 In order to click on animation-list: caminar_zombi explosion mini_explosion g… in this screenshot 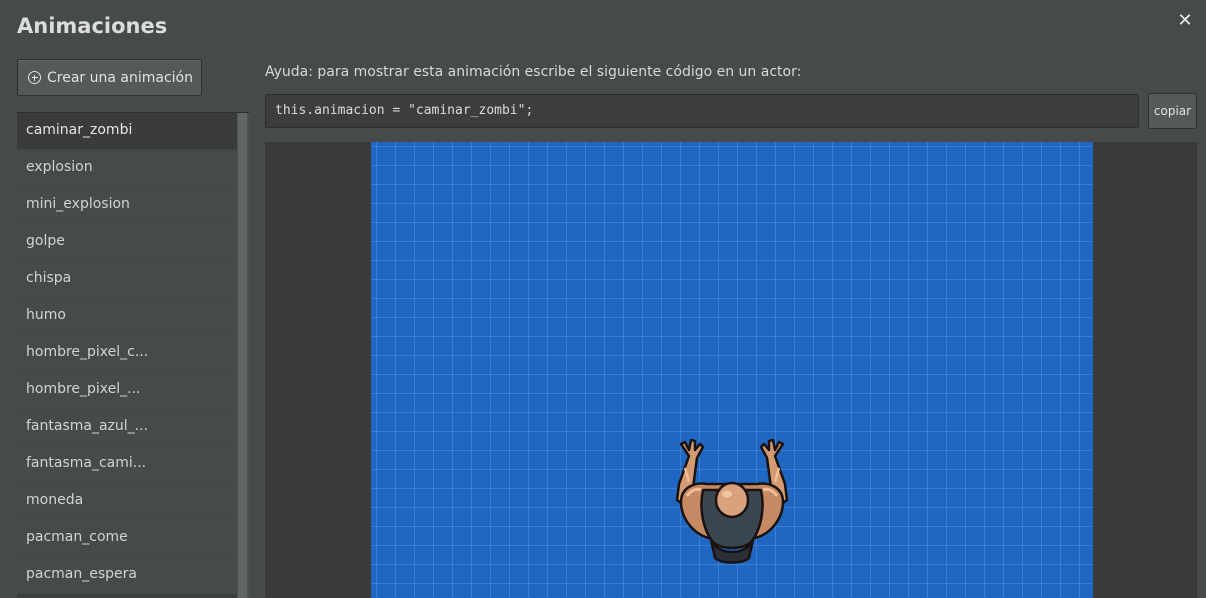, I will do `click(127, 353)`.